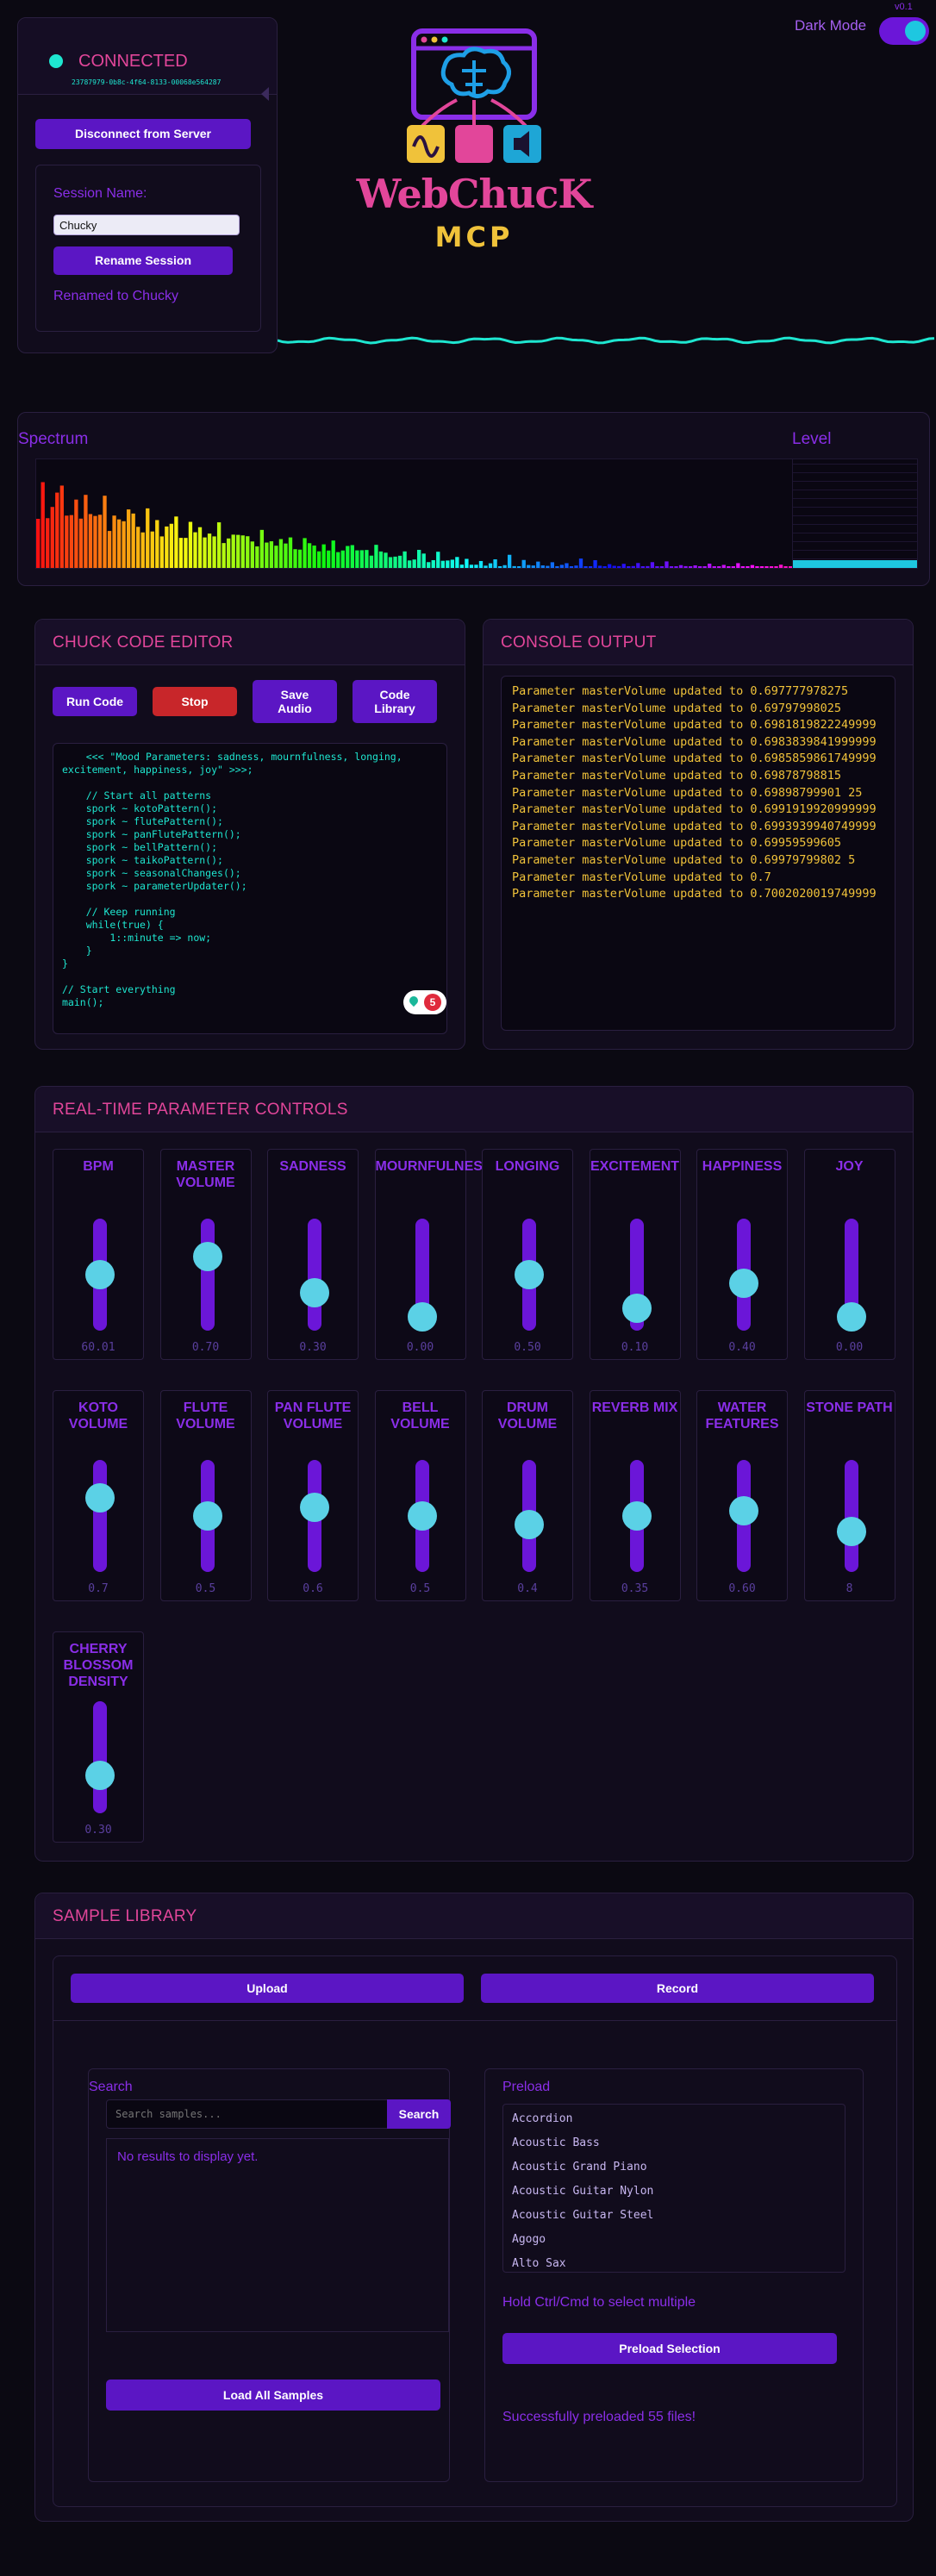 This screenshot has width=936, height=2576. Describe the element at coordinates (143, 134) in the screenshot. I see `disconnect-button: Disconnect from Server` at that location.